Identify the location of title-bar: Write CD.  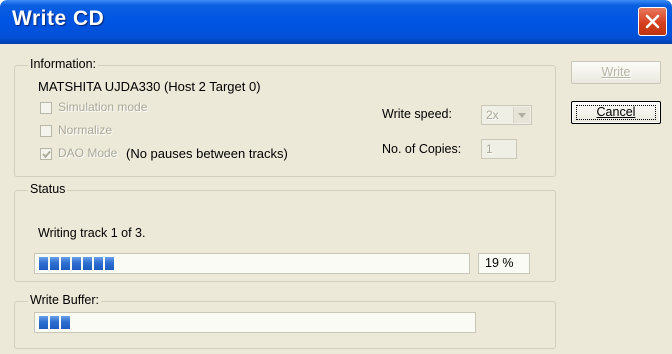
(336, 22).